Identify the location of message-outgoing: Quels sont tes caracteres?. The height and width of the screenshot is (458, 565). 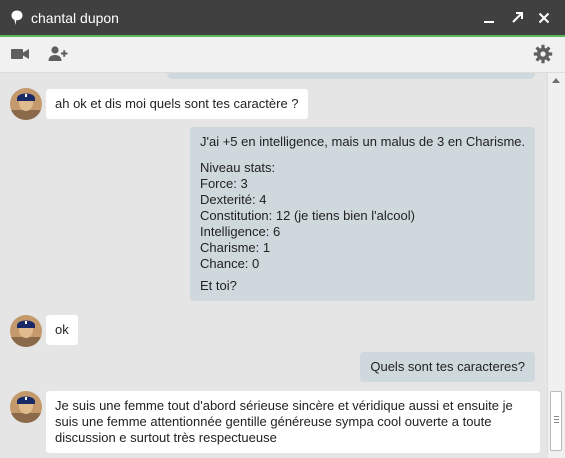
(447, 367).